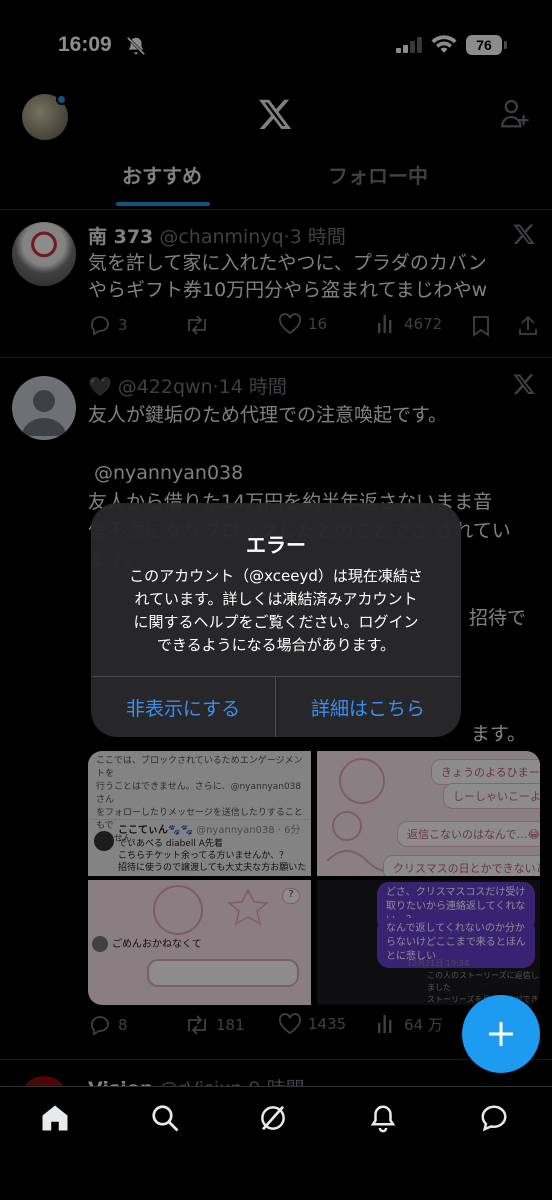 The image size is (552, 1200). What do you see at coordinates (383, 1118) in the screenshot?
I see `notifications-icon` at bounding box center [383, 1118].